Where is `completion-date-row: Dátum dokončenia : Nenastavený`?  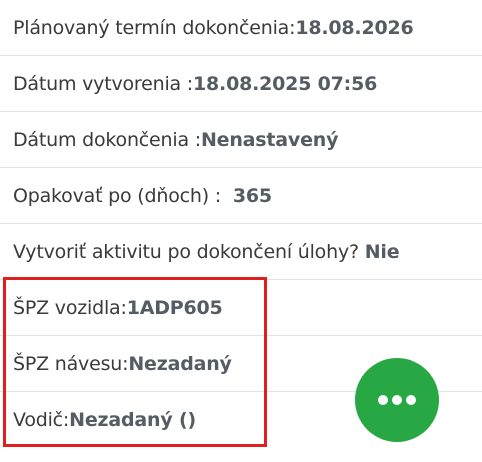
completion-date-row: Dátum dokončenia : Nenastavený is located at coordinates (241, 140).